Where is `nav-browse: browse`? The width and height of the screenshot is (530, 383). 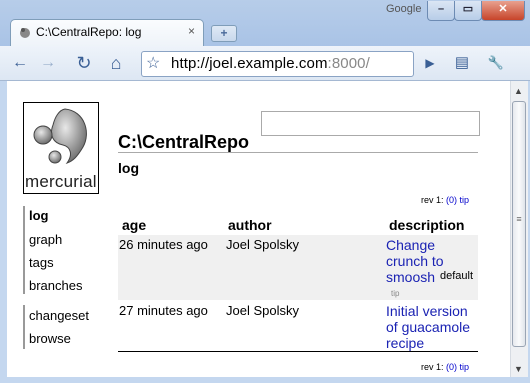
nav-browse: browse is located at coordinates (50, 338).